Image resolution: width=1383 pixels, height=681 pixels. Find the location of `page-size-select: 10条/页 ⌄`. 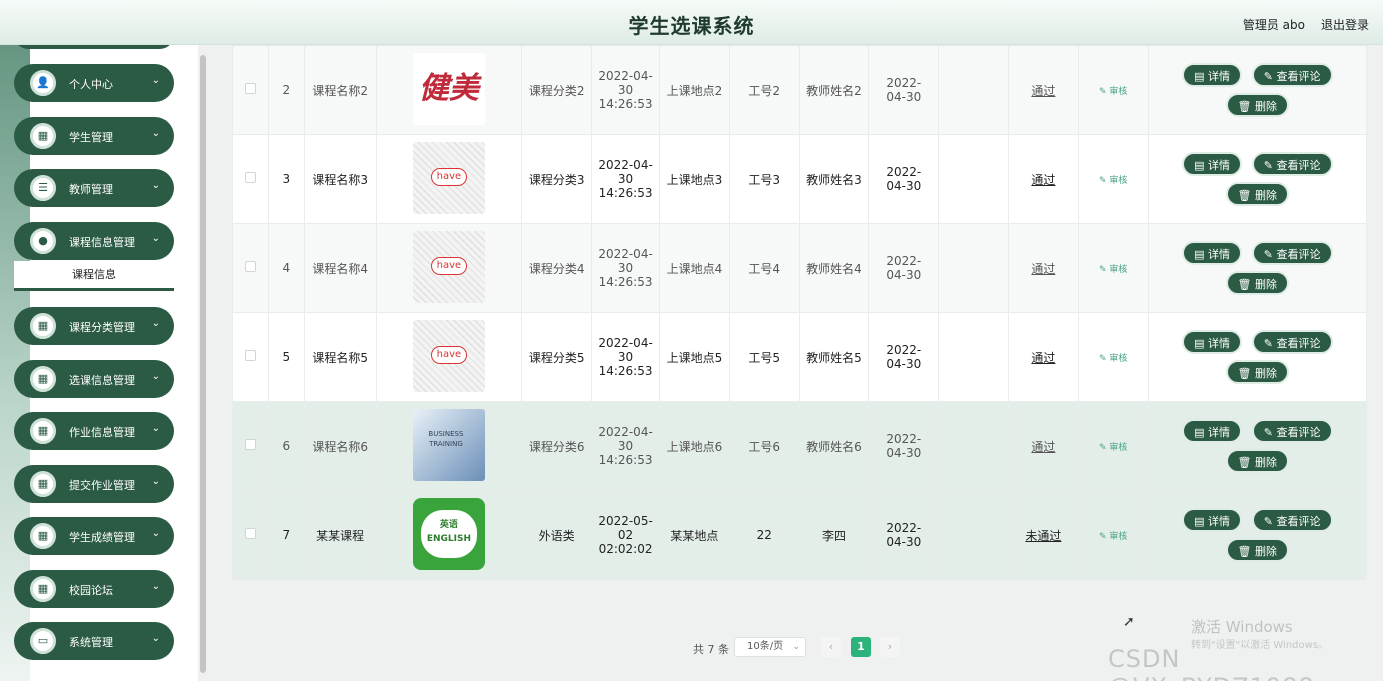

page-size-select: 10条/页 ⌄ is located at coordinates (770, 647).